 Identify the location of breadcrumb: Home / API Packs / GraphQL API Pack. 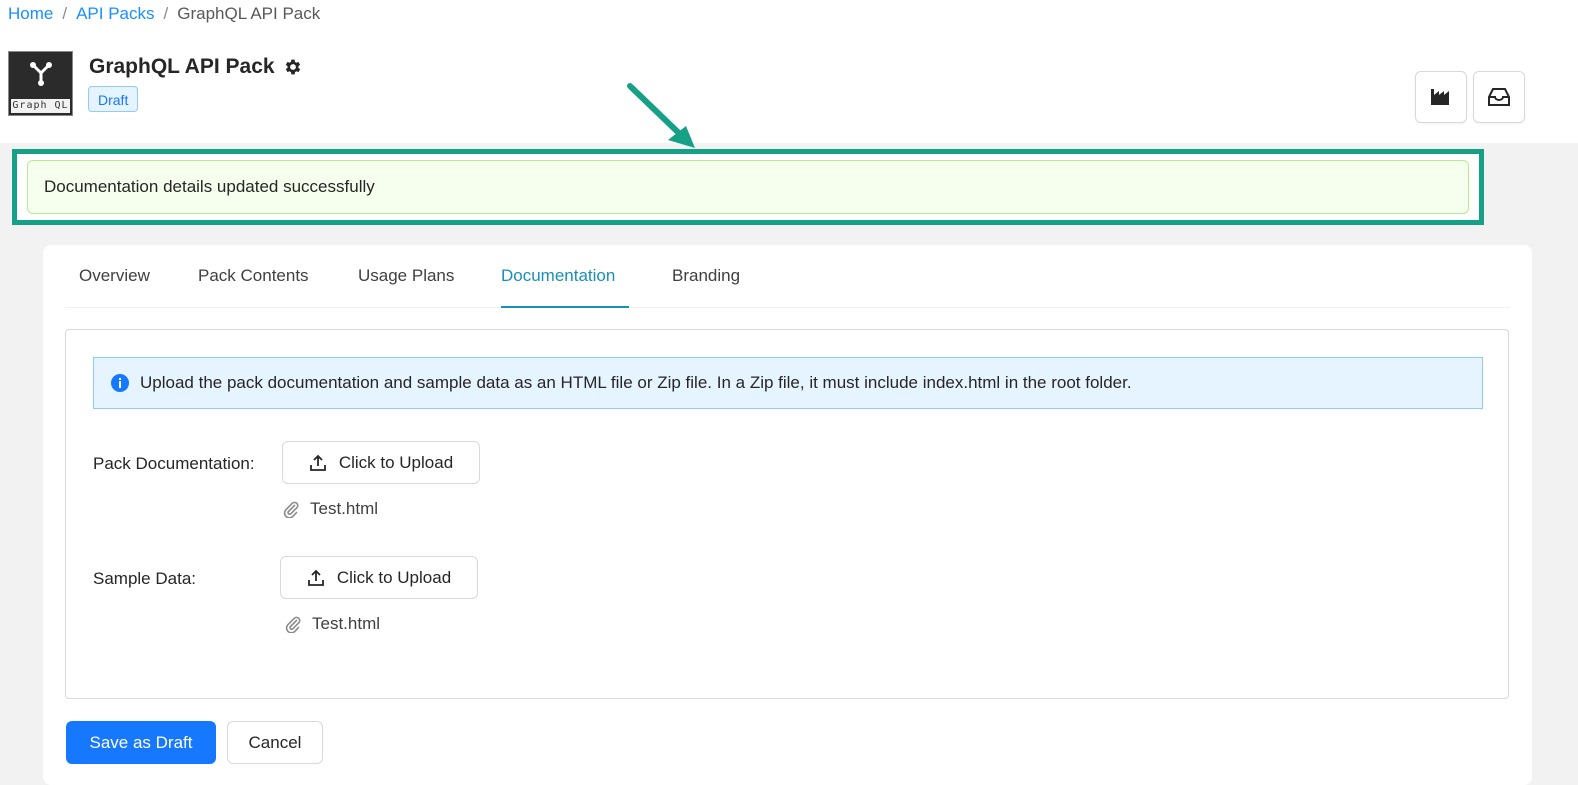
(164, 14).